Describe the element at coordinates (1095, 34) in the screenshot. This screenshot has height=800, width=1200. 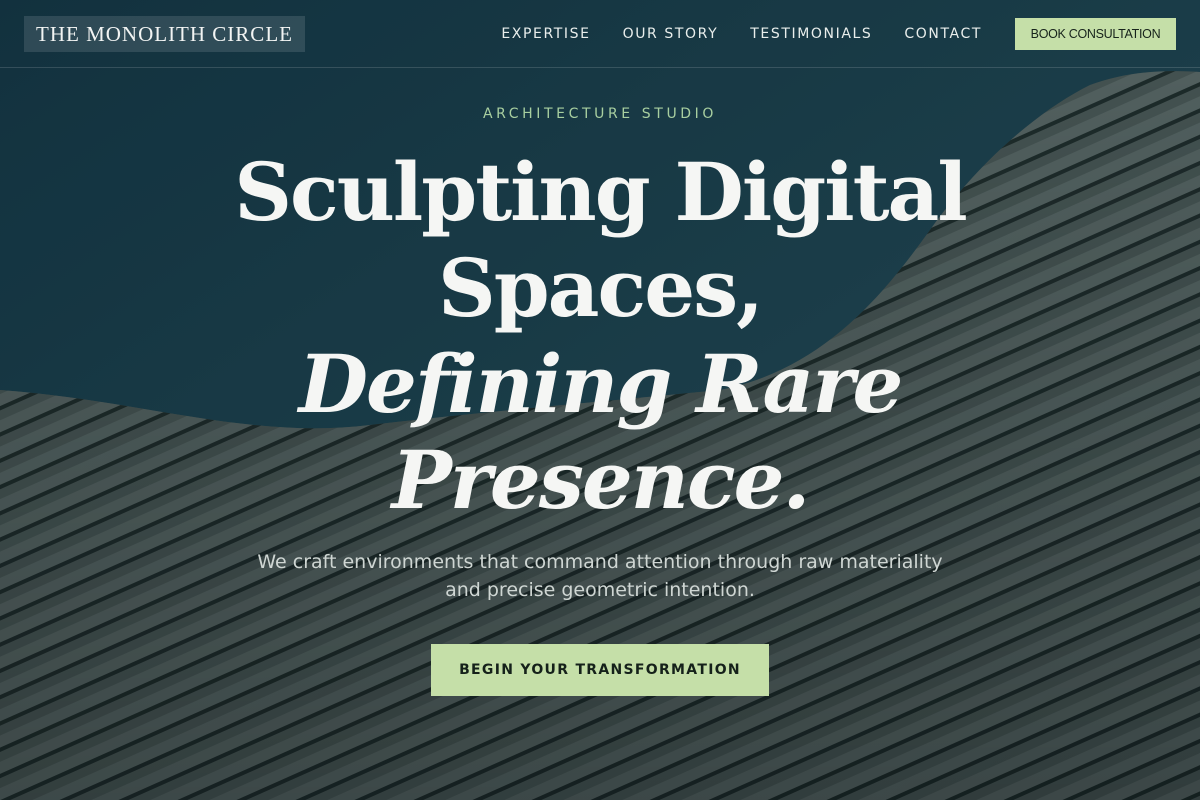
I see `book-consultation-button: BOOK CONSULTATION` at that location.